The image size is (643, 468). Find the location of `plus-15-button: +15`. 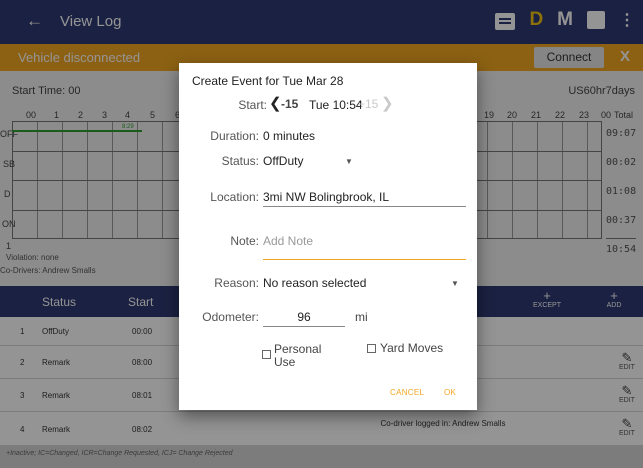

plus-15-button: +15 is located at coordinates (368, 104).